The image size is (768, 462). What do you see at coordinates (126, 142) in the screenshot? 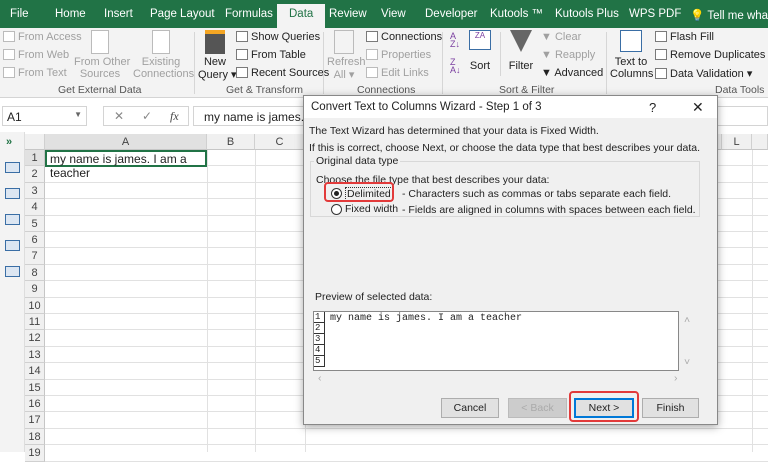
I see `column-header-a: A` at bounding box center [126, 142].